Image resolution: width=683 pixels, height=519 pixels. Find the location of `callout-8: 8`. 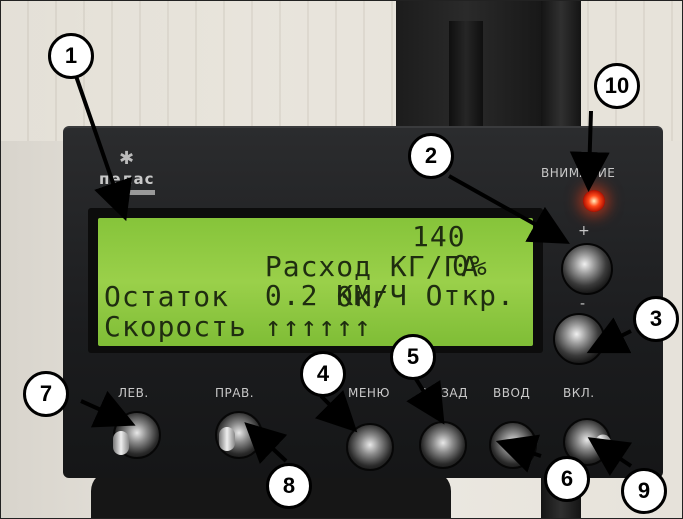

callout-8: 8 is located at coordinates (289, 486).